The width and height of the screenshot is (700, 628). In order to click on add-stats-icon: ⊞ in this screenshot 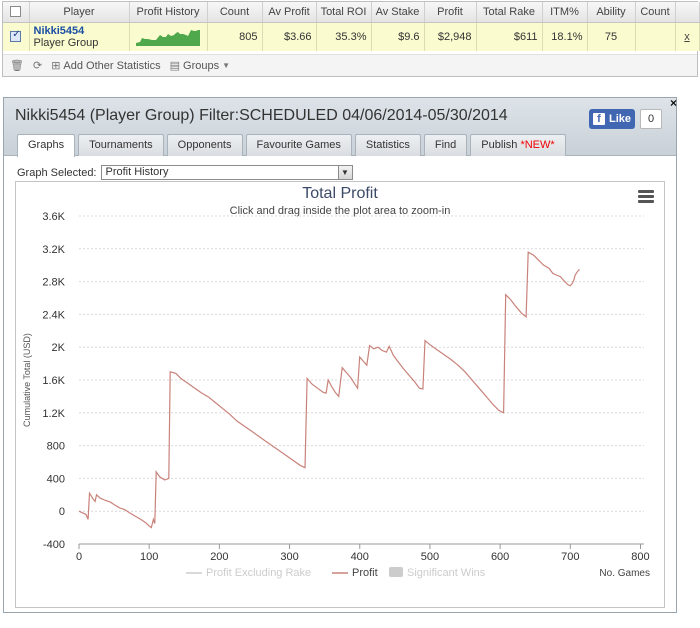, I will do `click(56, 66)`.